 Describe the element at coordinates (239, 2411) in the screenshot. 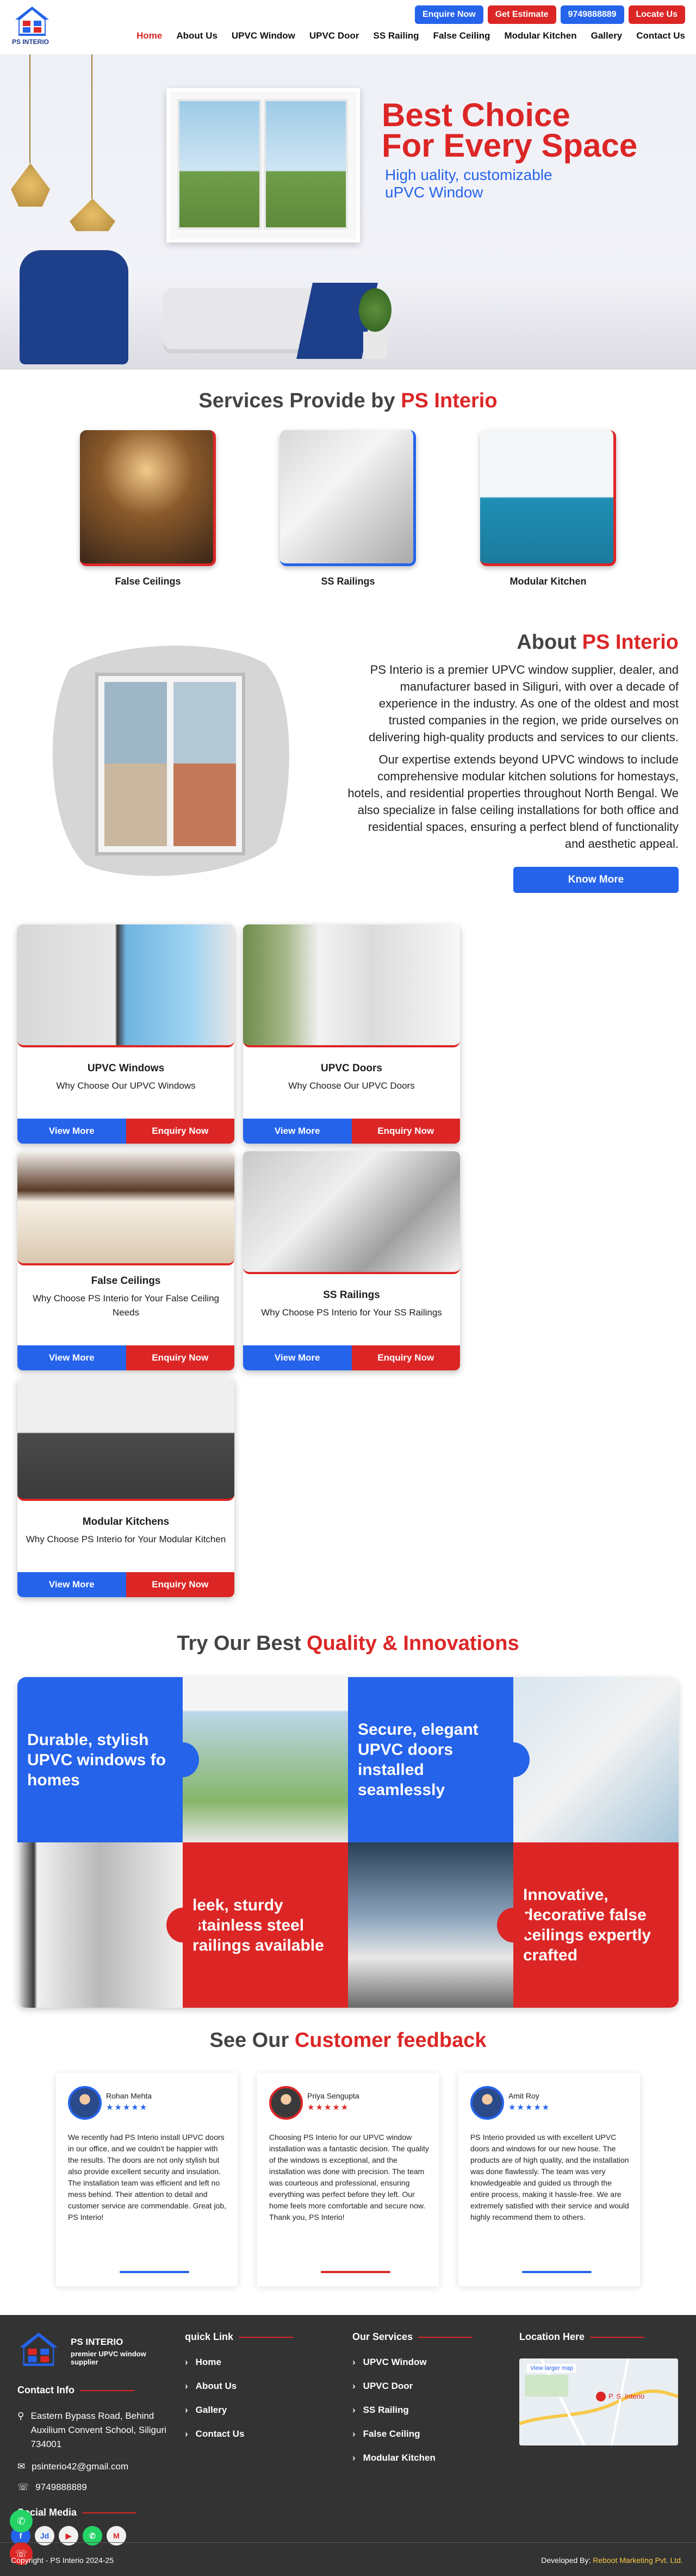

I see `footer-link-gallery: Gallery` at that location.